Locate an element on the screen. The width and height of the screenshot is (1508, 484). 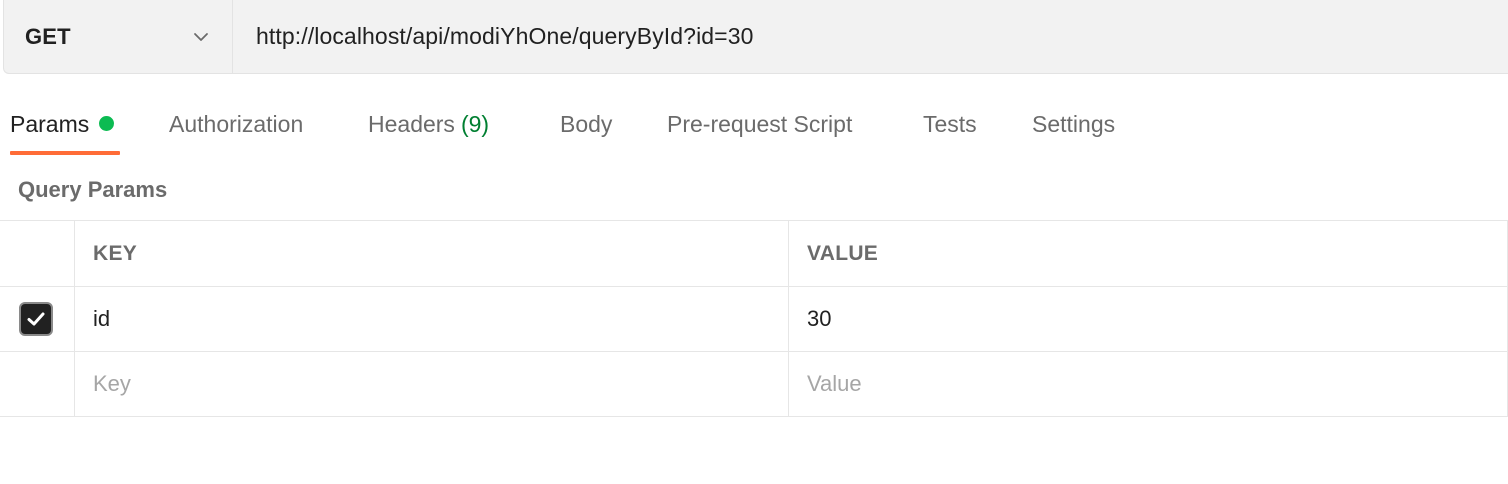
checkmark-icon is located at coordinates (35, 319).